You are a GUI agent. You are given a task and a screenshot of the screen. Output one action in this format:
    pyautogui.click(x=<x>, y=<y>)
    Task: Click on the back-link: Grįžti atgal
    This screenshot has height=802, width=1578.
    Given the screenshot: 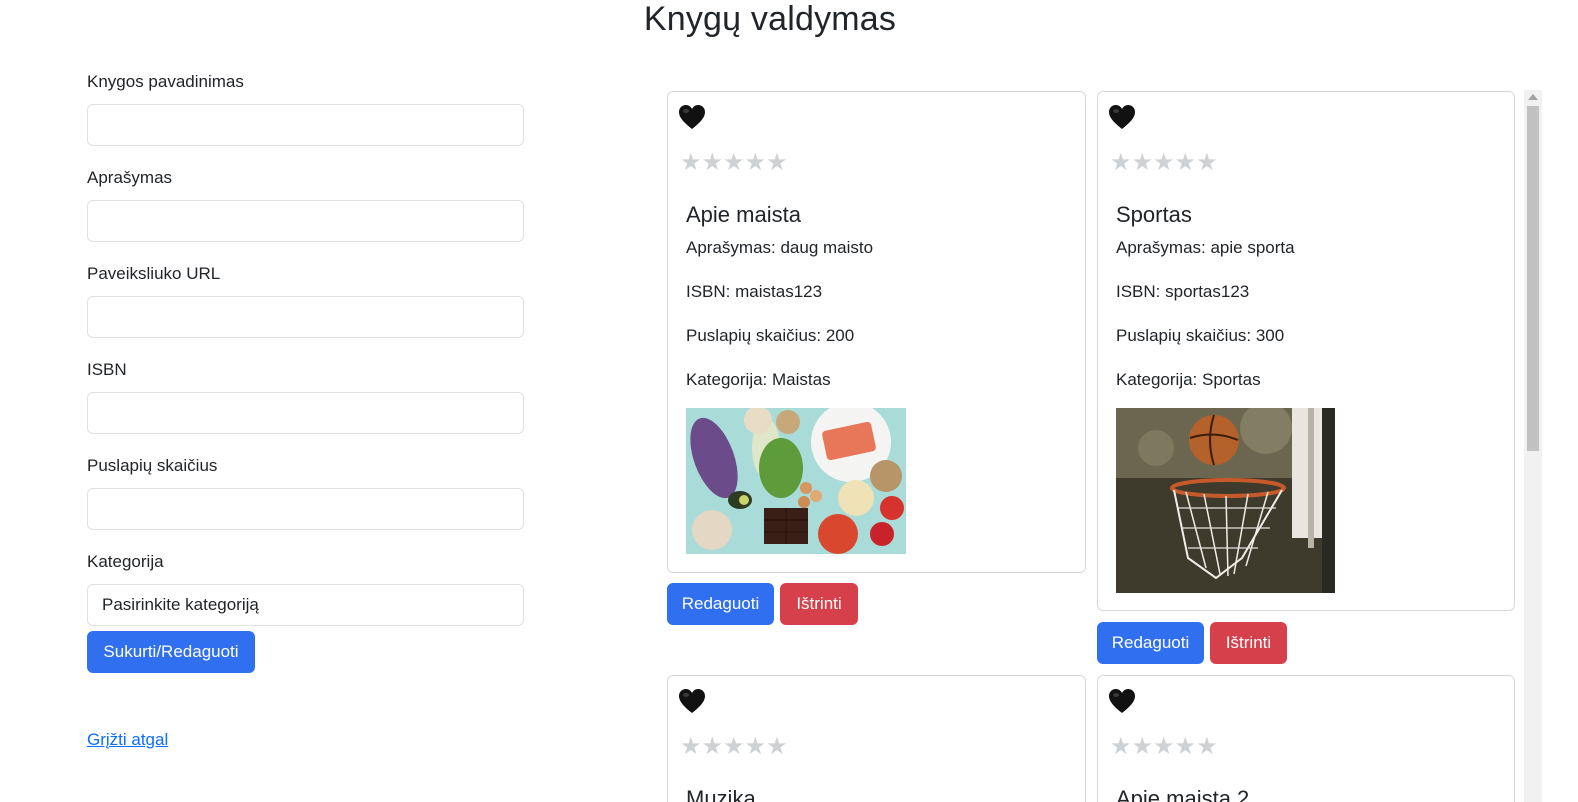 What is the action you would take?
    pyautogui.click(x=127, y=740)
    